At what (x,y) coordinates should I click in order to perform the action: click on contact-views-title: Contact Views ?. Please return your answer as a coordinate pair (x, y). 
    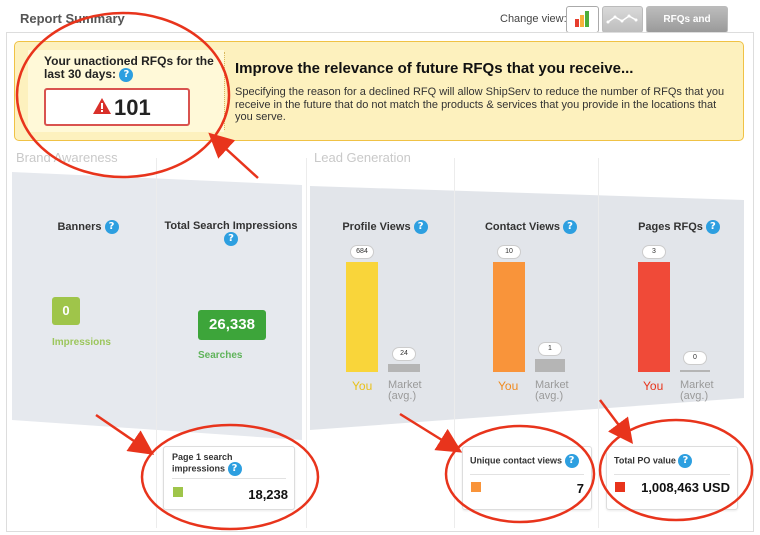
    Looking at the image, I should click on (531, 227).